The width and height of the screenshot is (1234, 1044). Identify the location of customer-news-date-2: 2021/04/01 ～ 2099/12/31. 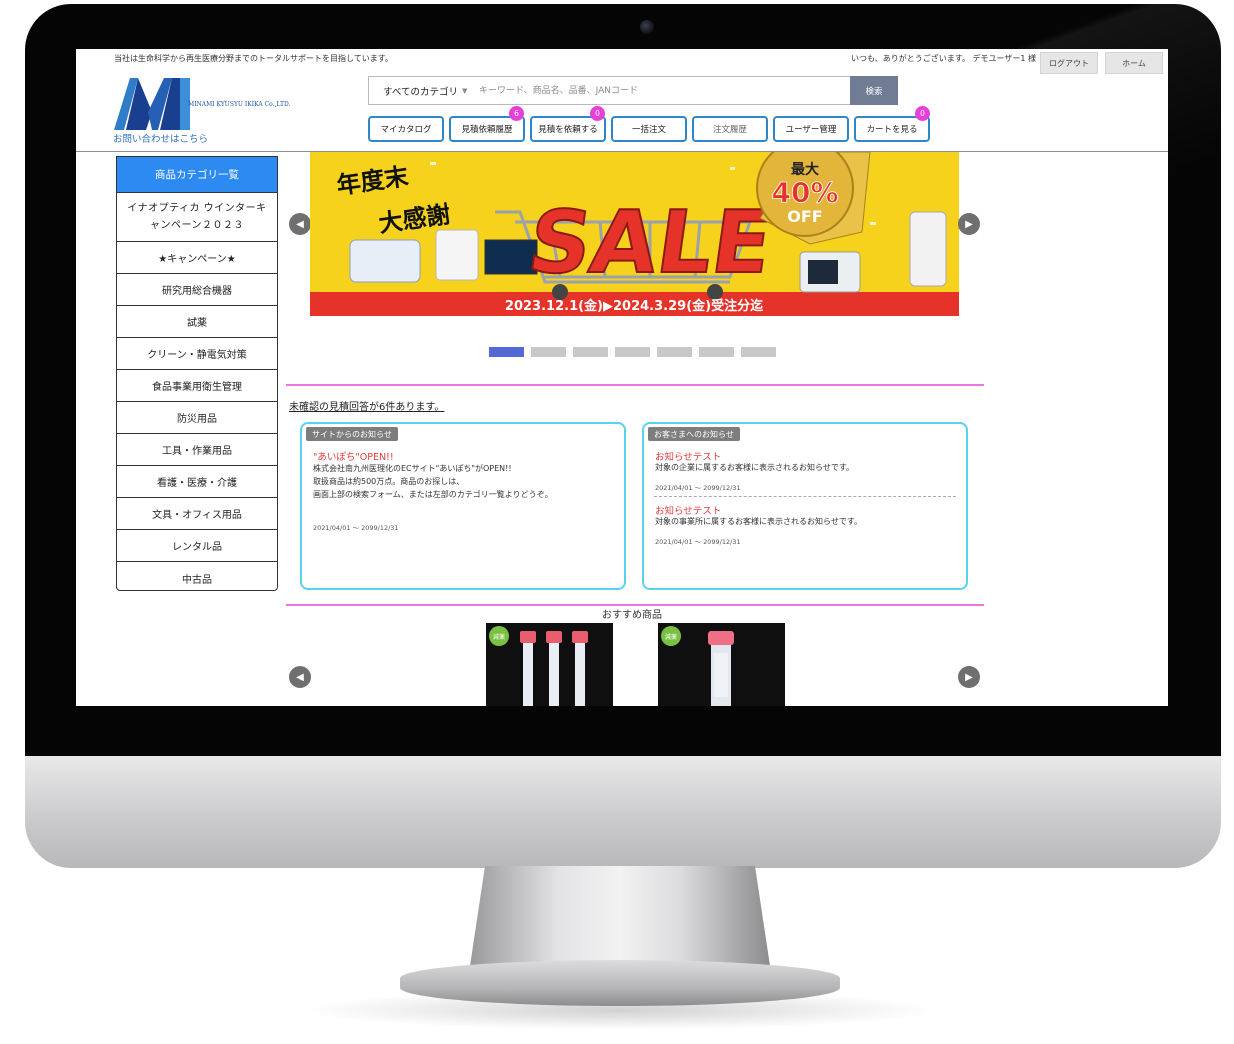
(698, 542).